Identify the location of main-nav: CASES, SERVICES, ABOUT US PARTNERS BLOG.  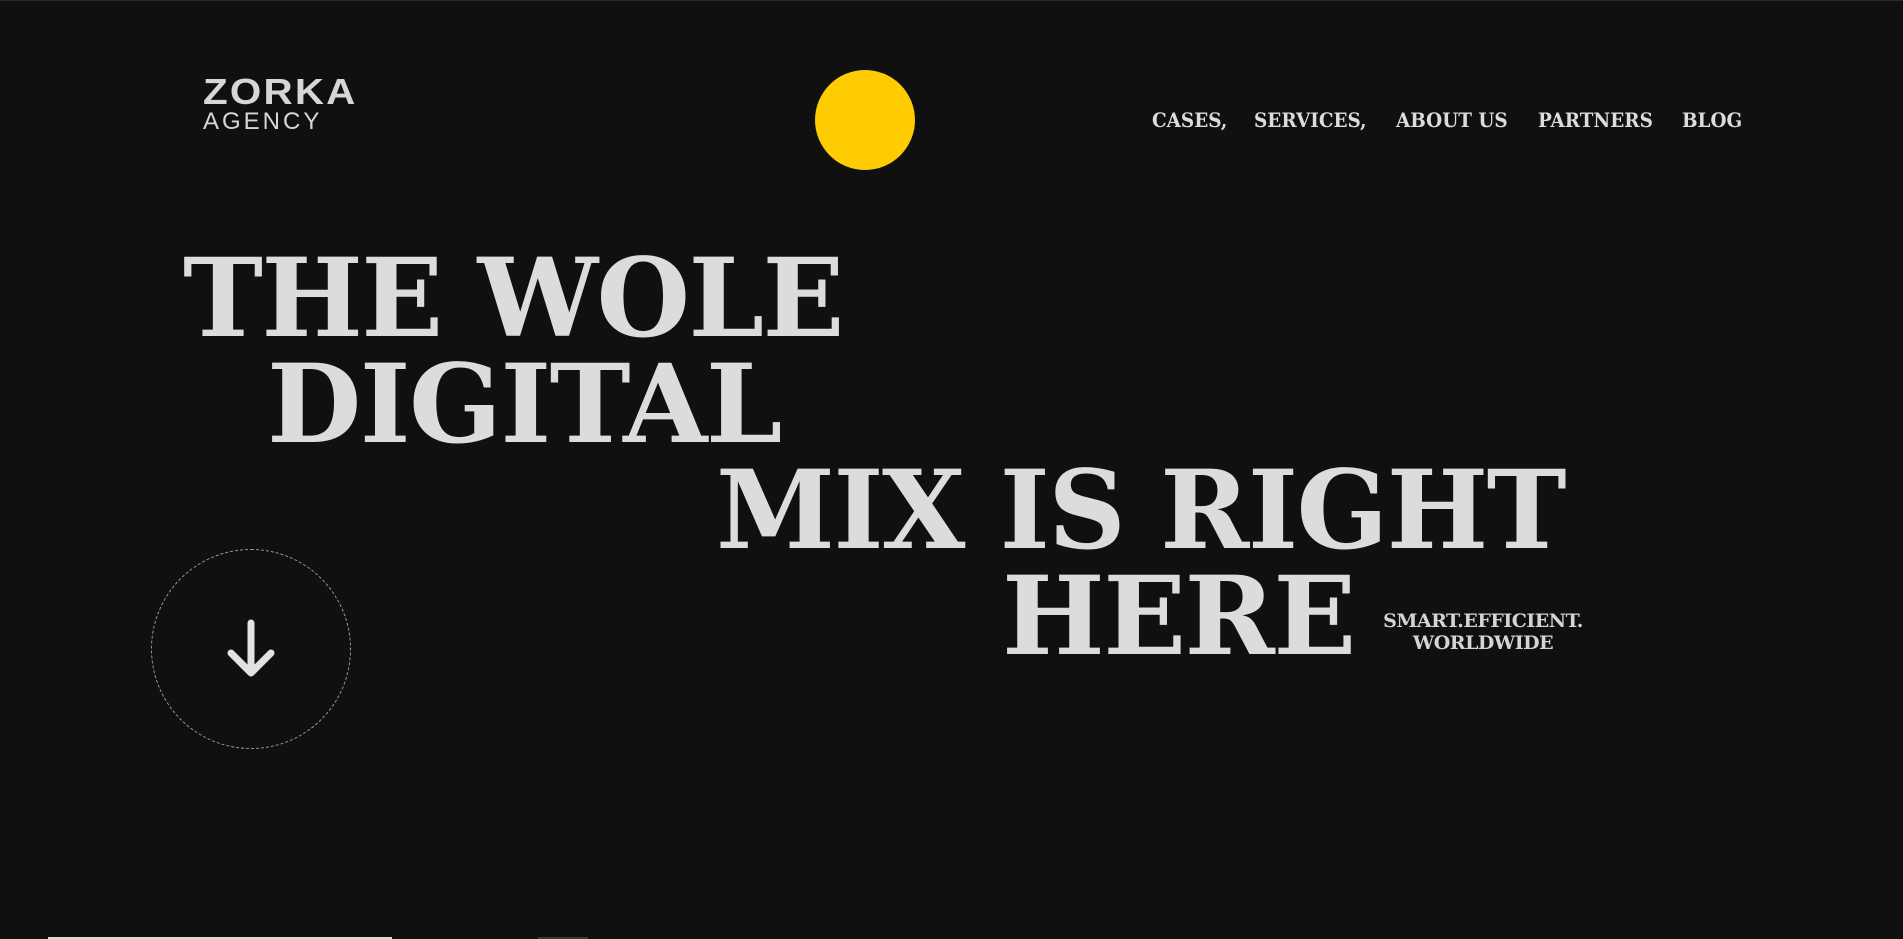
(1450, 120).